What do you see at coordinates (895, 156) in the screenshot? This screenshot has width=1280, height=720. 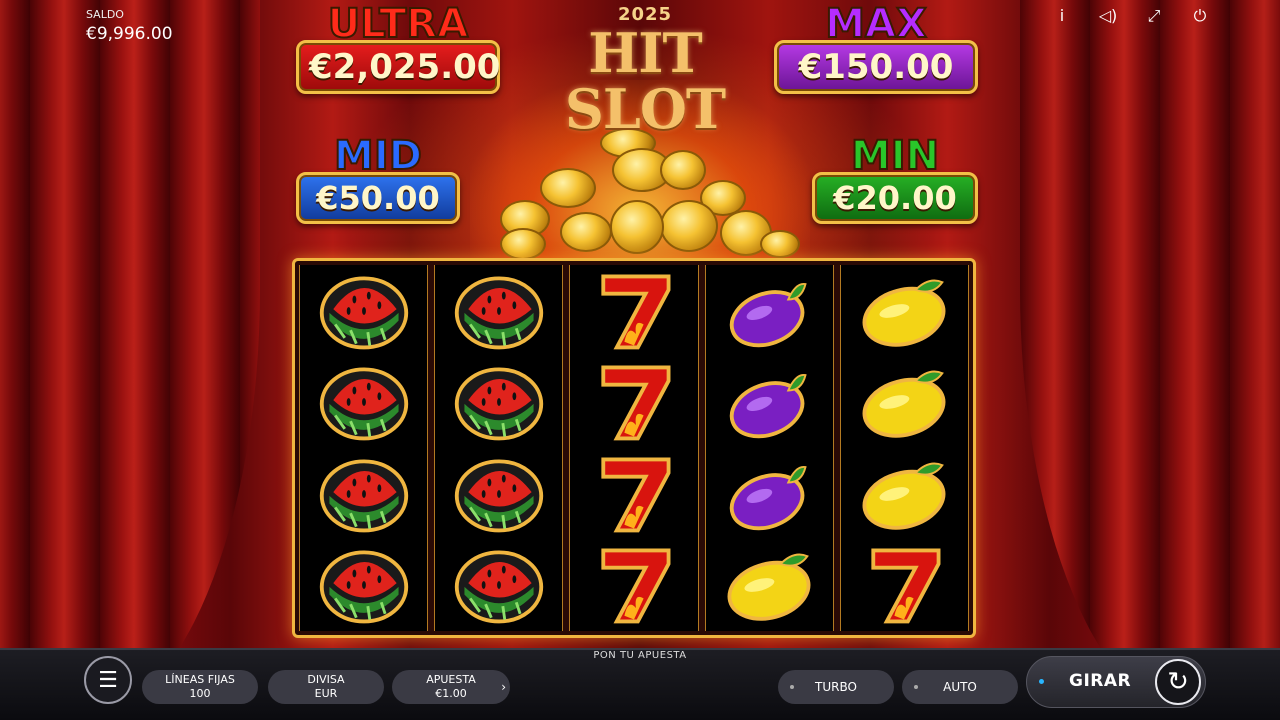 I see `jackpot-min-title: MIN` at bounding box center [895, 156].